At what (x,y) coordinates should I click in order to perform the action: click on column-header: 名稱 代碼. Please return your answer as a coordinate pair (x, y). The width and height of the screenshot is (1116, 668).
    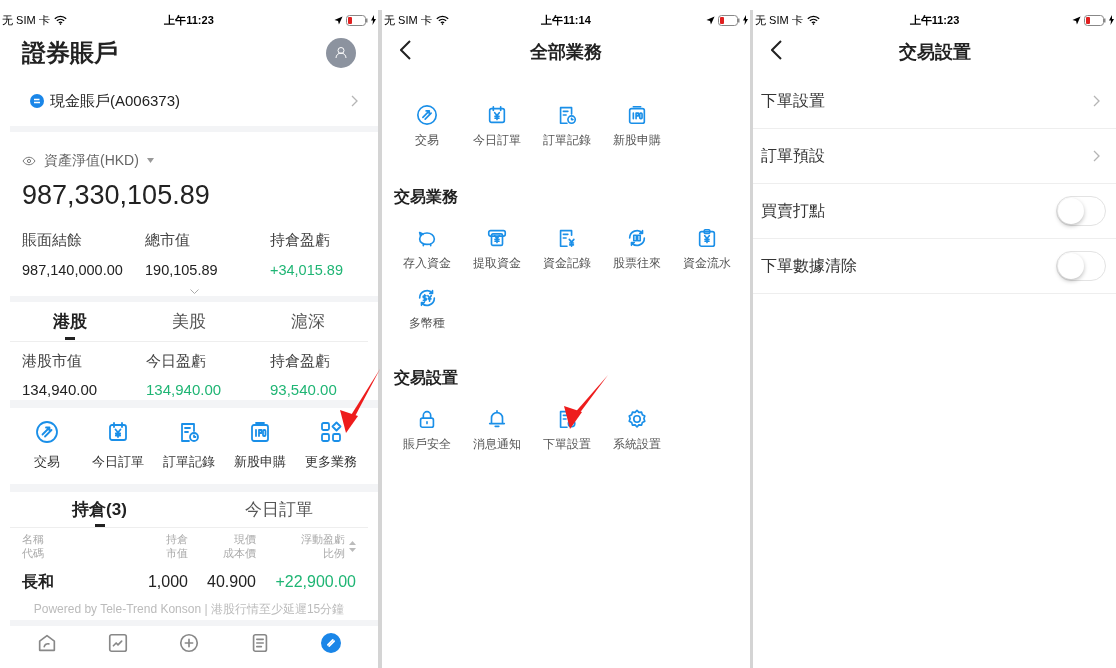
    Looking at the image, I should click on (33, 546).